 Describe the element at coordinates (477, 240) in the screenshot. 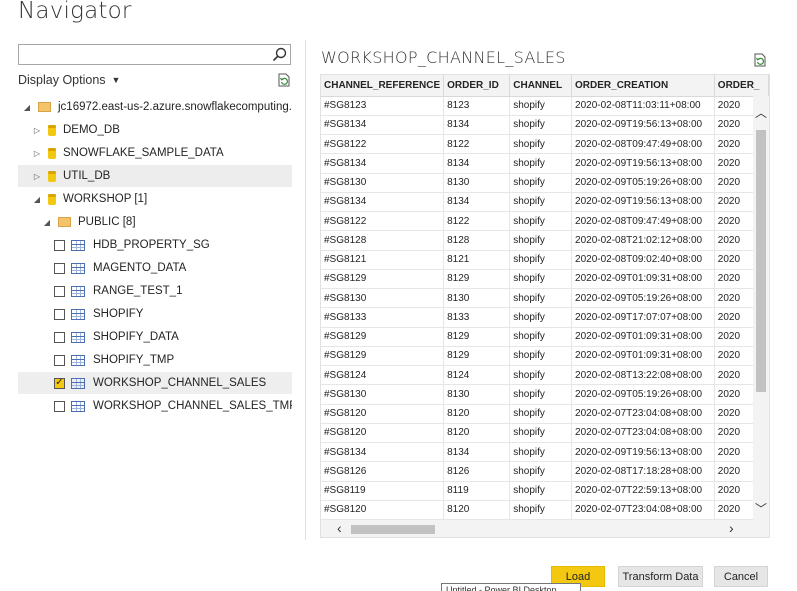

I see `table-cell: 8128` at that location.